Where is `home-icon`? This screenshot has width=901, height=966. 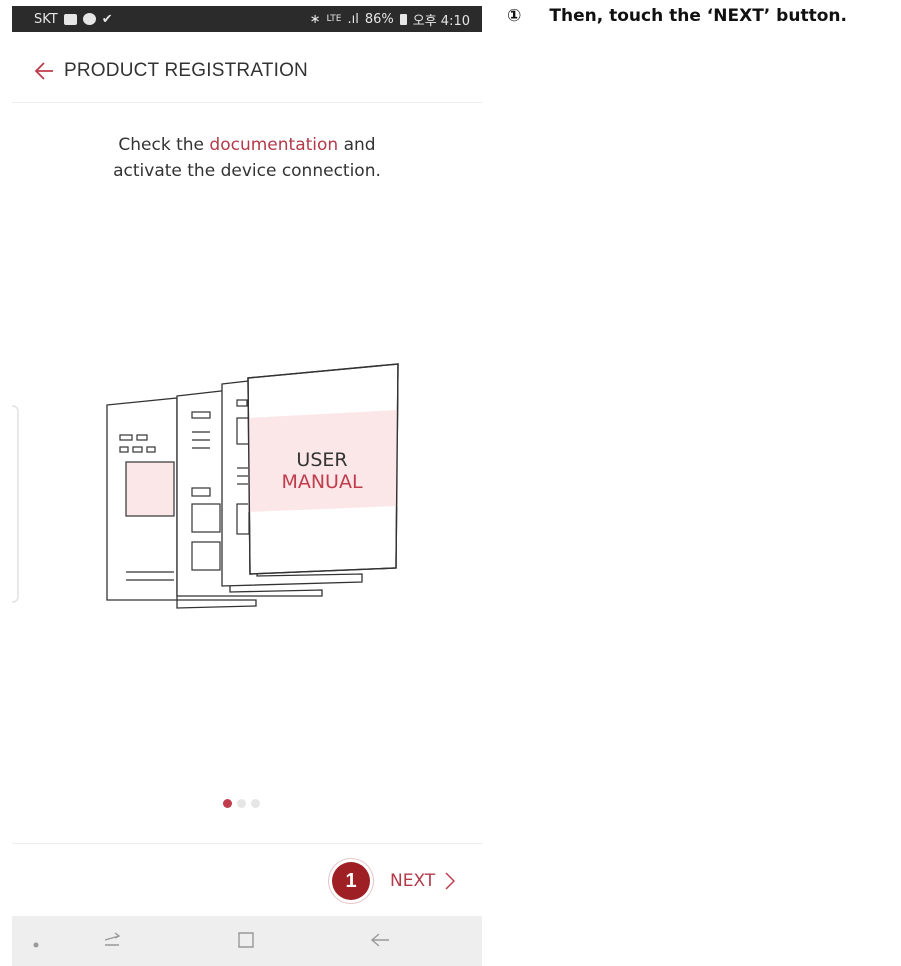 home-icon is located at coordinates (246, 942).